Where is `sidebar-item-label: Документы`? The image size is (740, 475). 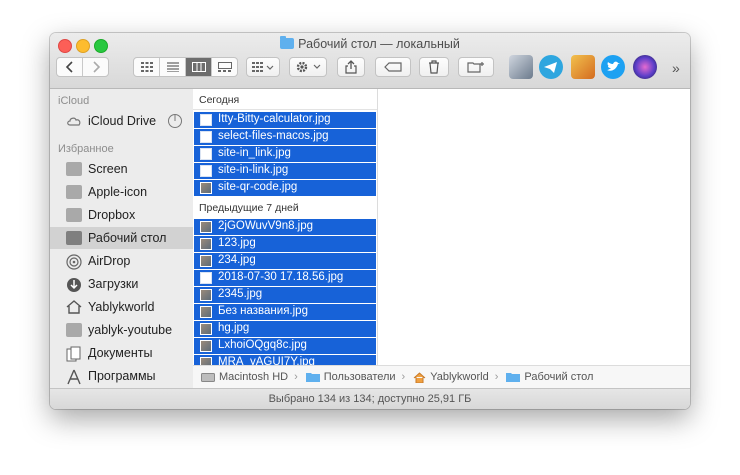 sidebar-item-label: Документы is located at coordinates (120, 353).